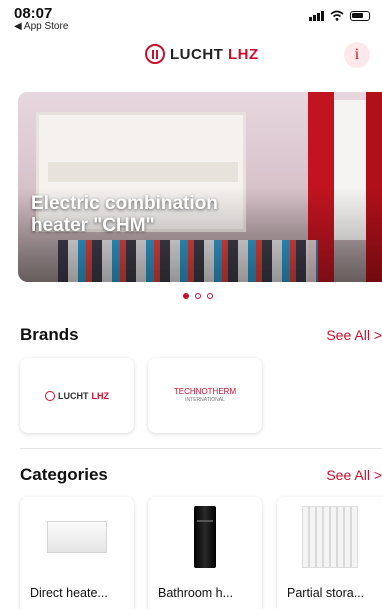  I want to click on brand-card-technotherm: TECHNOTHERM INTERNATIONAL, so click(205, 395).